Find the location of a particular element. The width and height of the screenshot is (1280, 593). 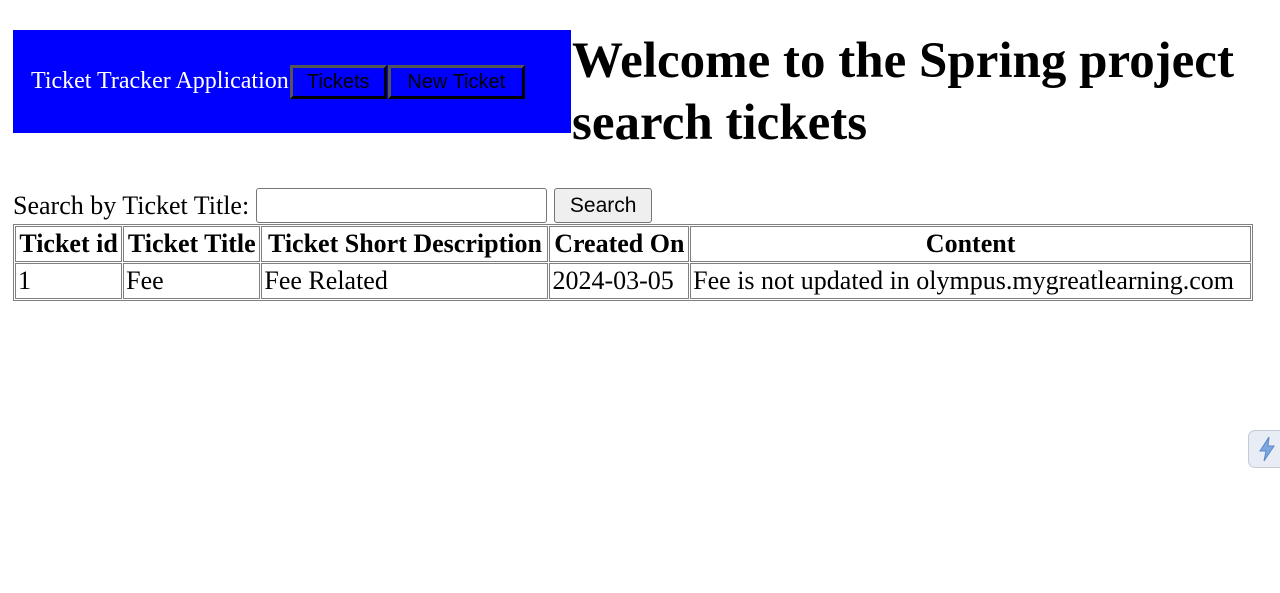

header-ticket-title: Ticket Title is located at coordinates (192, 244).